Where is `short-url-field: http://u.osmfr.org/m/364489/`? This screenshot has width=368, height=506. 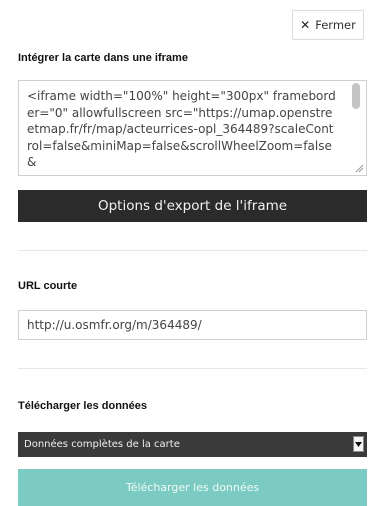
short-url-field: http://u.osmfr.org/m/364489/ is located at coordinates (192, 325).